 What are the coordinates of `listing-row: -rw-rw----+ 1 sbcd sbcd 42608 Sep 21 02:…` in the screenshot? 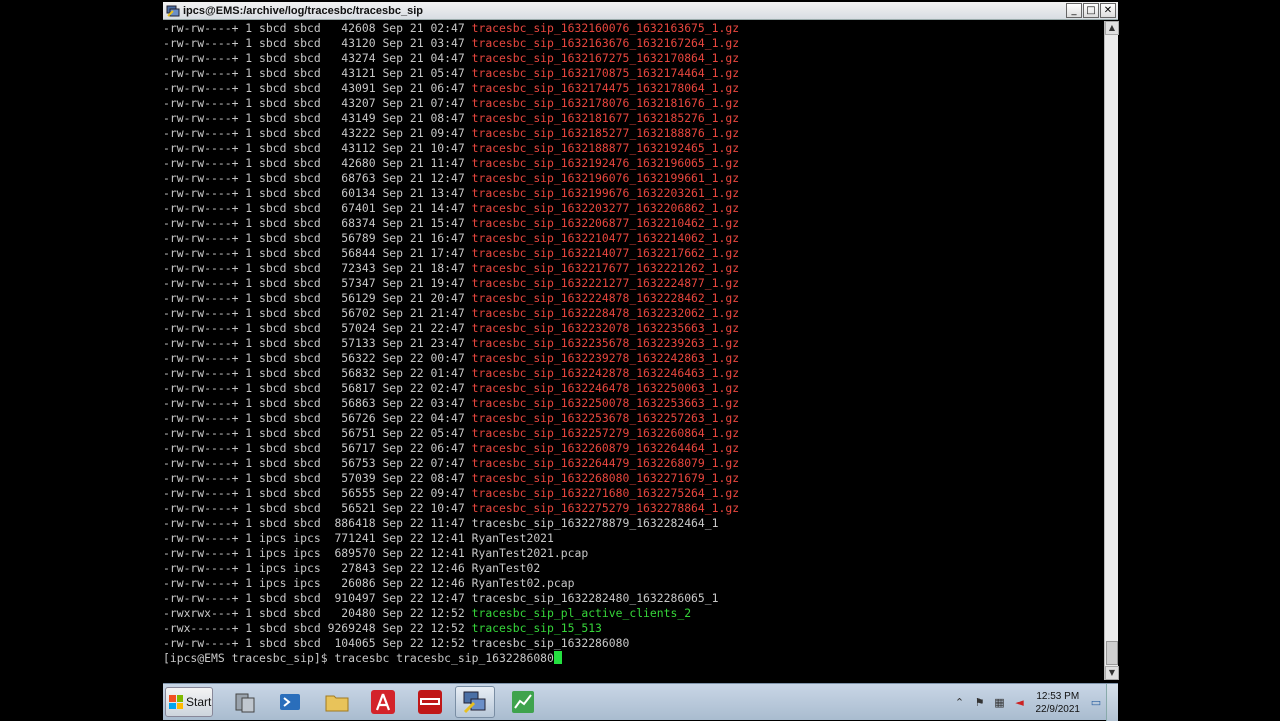 It's located at (633, 28).